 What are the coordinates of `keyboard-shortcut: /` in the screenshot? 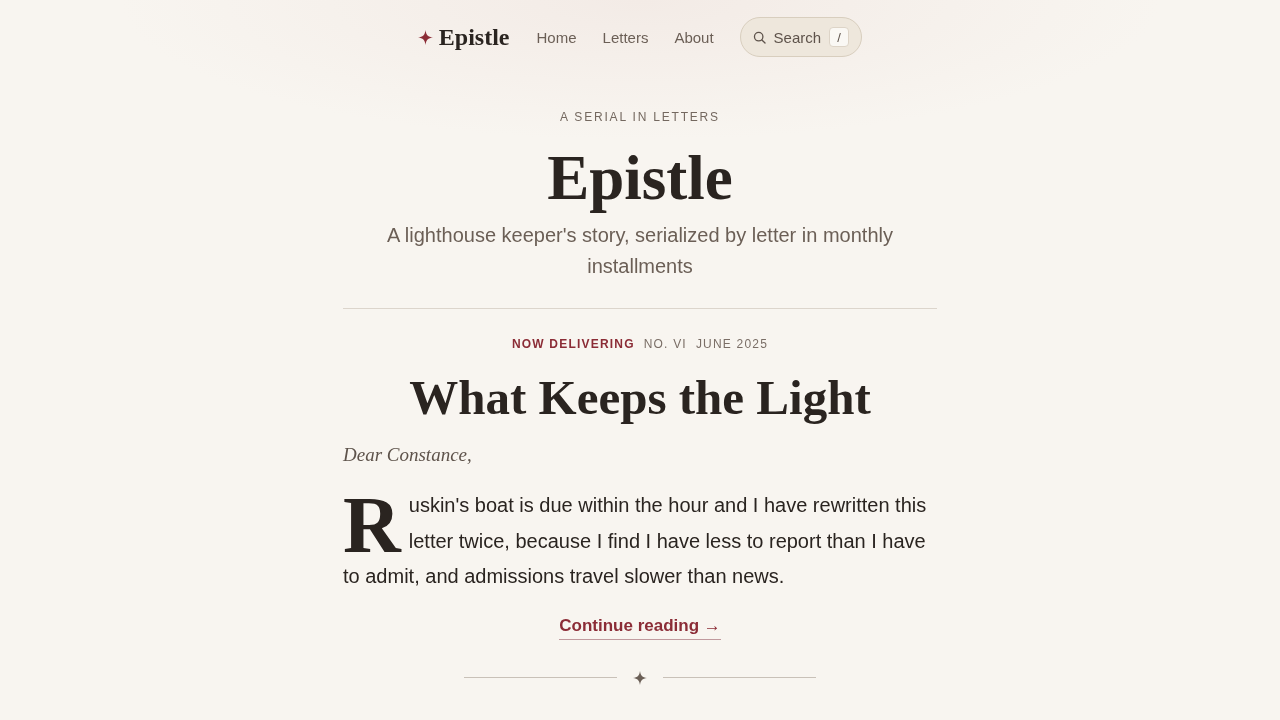 It's located at (839, 37).